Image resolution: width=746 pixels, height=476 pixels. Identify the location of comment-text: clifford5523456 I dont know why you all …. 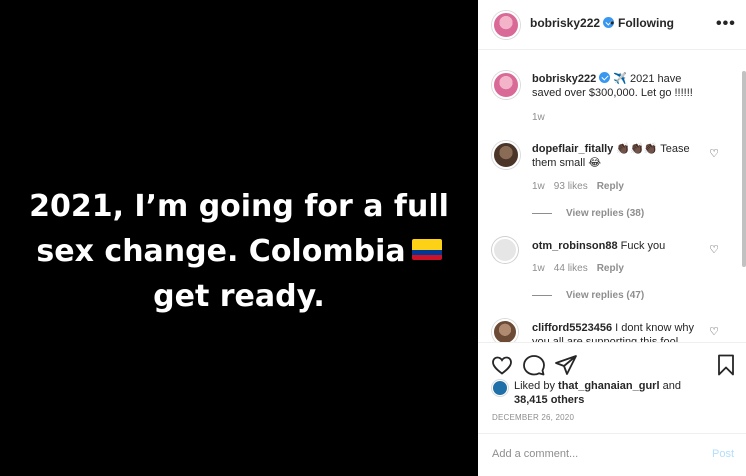
(622, 331).